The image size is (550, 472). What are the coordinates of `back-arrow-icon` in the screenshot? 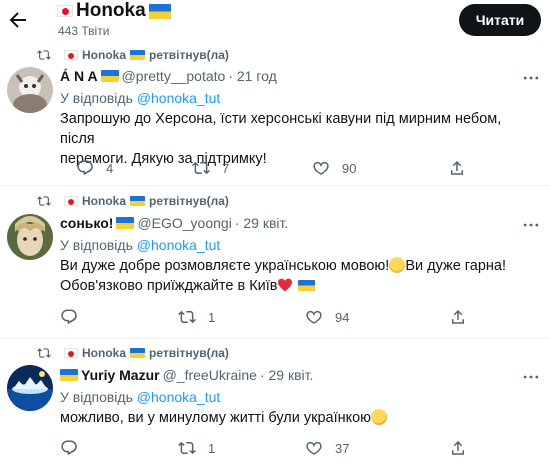 It's located at (18, 20).